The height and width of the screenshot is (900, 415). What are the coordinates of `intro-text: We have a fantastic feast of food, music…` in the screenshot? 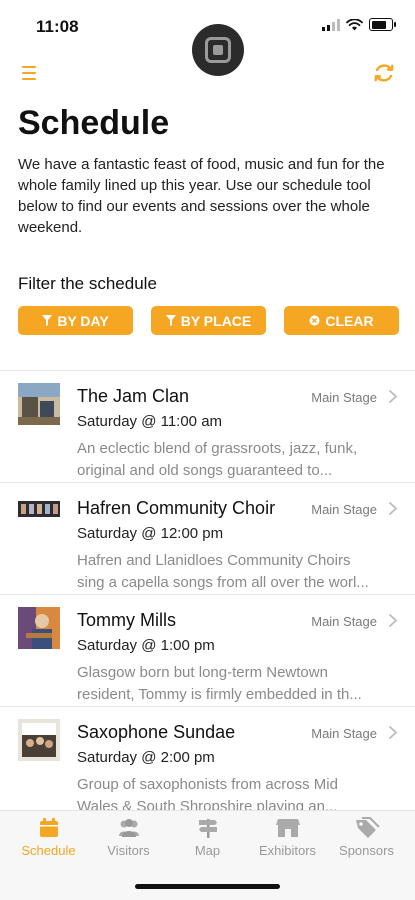 It's located at (201, 196).